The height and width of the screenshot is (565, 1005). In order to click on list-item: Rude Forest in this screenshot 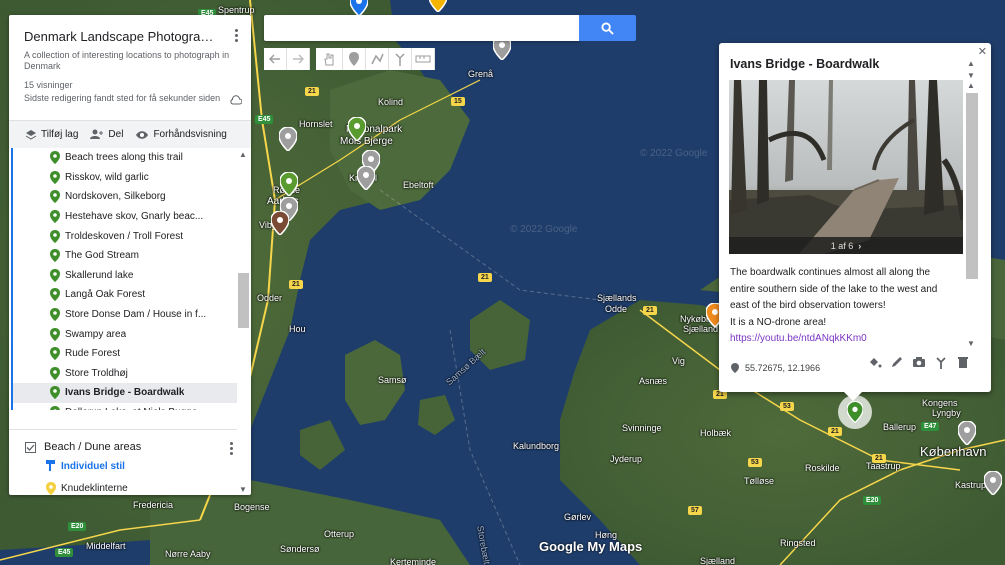, I will do `click(124, 353)`.